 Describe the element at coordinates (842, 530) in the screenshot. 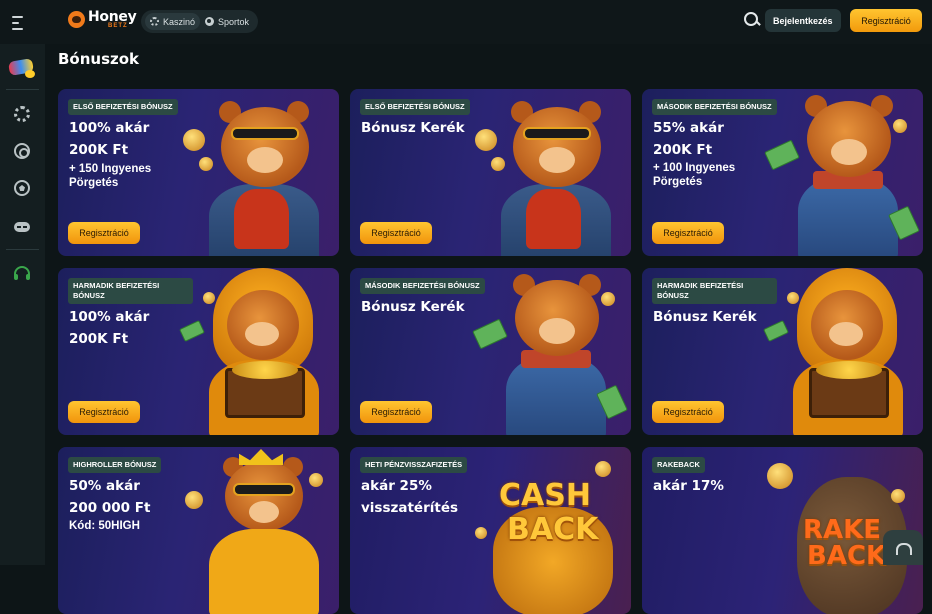

I see `rakeback-art-text: RAKE` at that location.